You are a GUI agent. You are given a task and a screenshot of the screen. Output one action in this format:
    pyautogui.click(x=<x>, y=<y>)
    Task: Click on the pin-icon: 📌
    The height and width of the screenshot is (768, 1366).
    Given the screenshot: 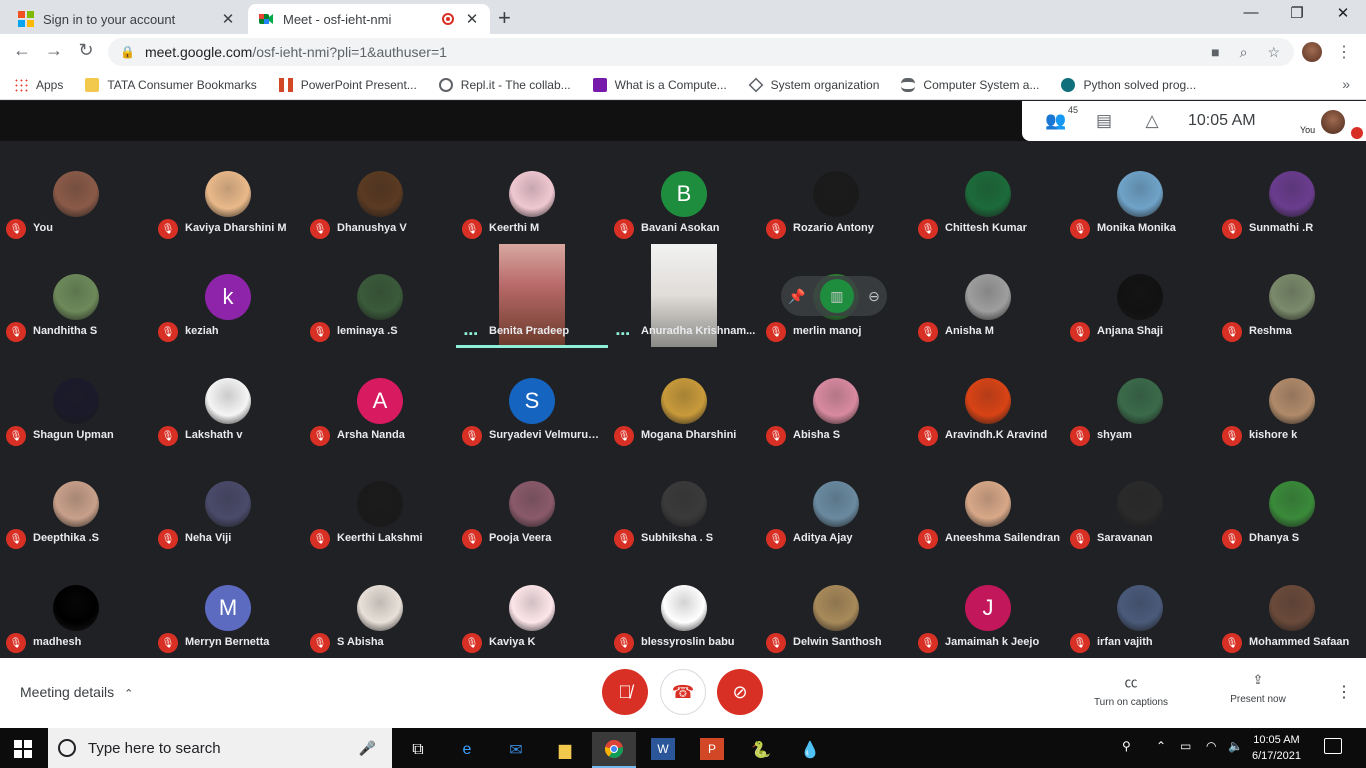 What is the action you would take?
    pyautogui.click(x=796, y=296)
    